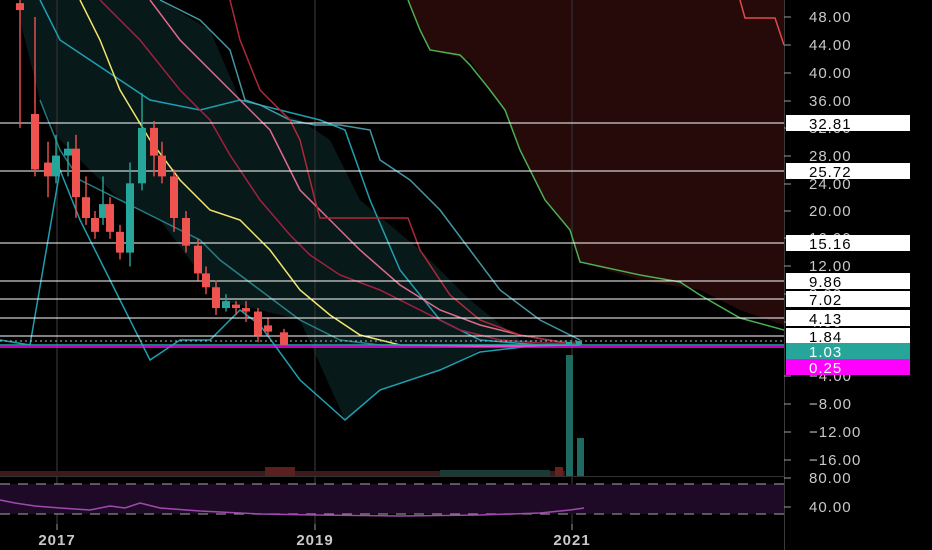  What do you see at coordinates (825, 300) in the screenshot?
I see `price-level-label: 7.02` at bounding box center [825, 300].